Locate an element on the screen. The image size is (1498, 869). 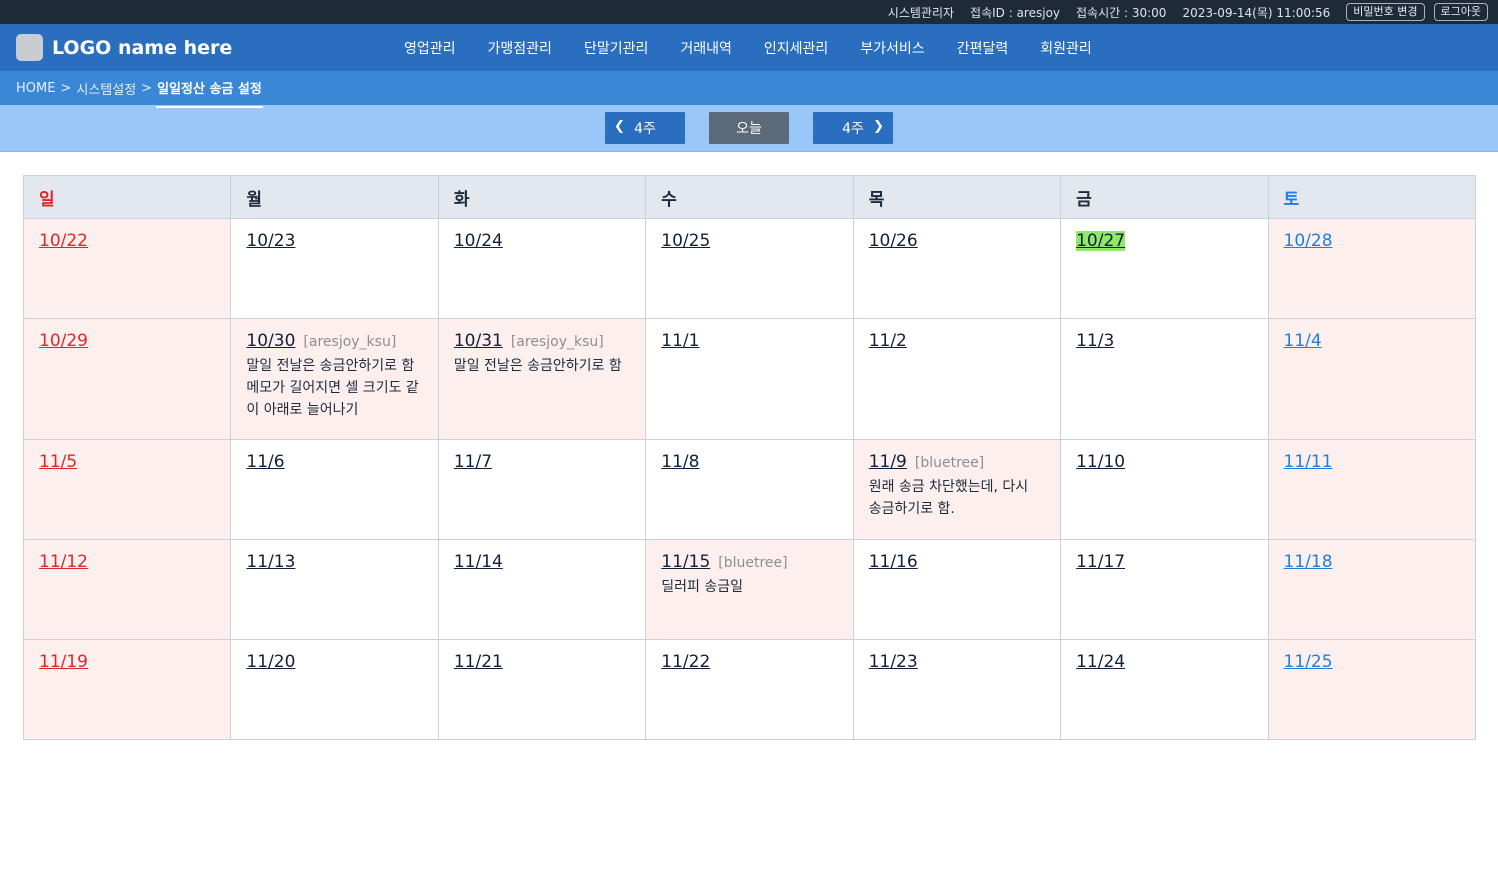
breadcrumb-home: HOME is located at coordinates (35, 88).